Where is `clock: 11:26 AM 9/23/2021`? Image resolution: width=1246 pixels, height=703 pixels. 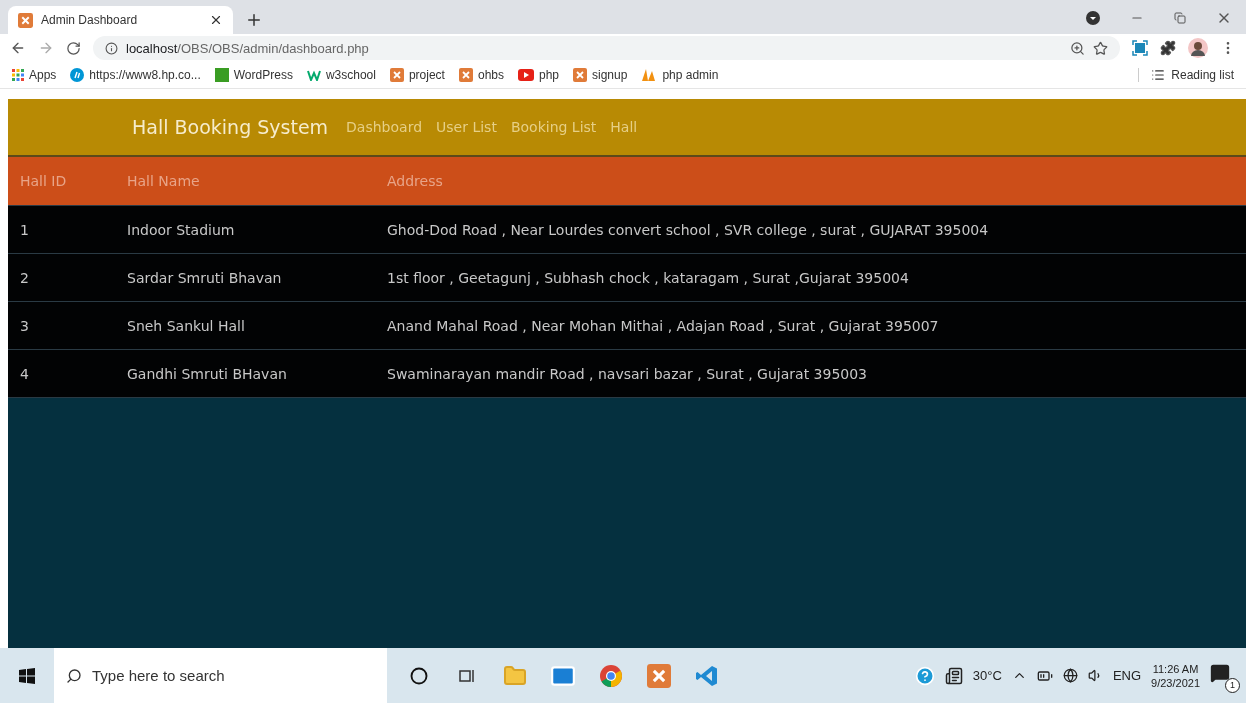 clock: 11:26 AM 9/23/2021 is located at coordinates (1175, 675).